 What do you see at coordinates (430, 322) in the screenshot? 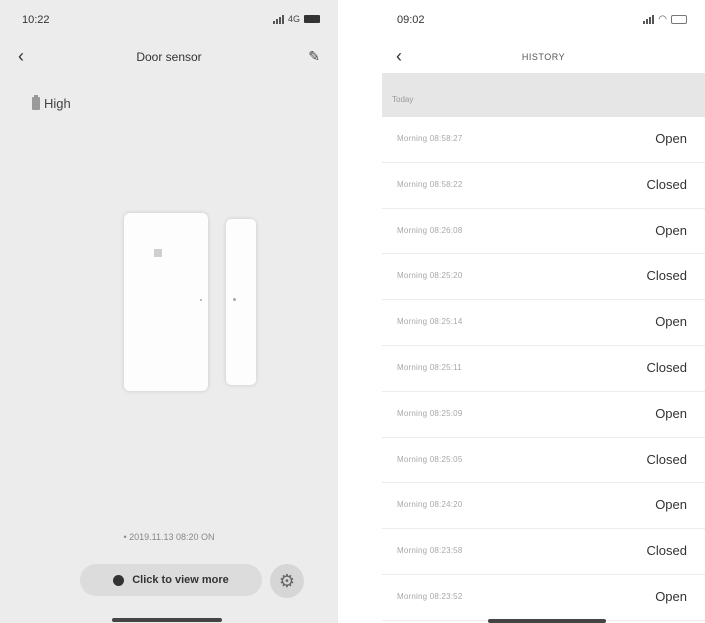
I see `history-time: Morning 08:25:14` at bounding box center [430, 322].